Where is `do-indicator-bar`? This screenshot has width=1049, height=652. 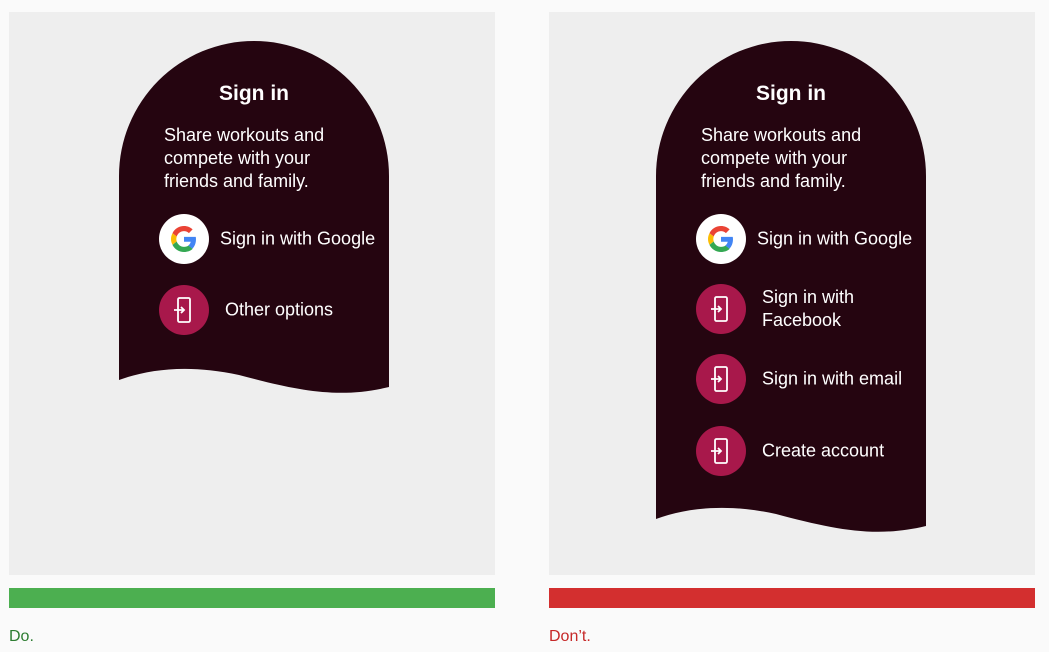
do-indicator-bar is located at coordinates (252, 598).